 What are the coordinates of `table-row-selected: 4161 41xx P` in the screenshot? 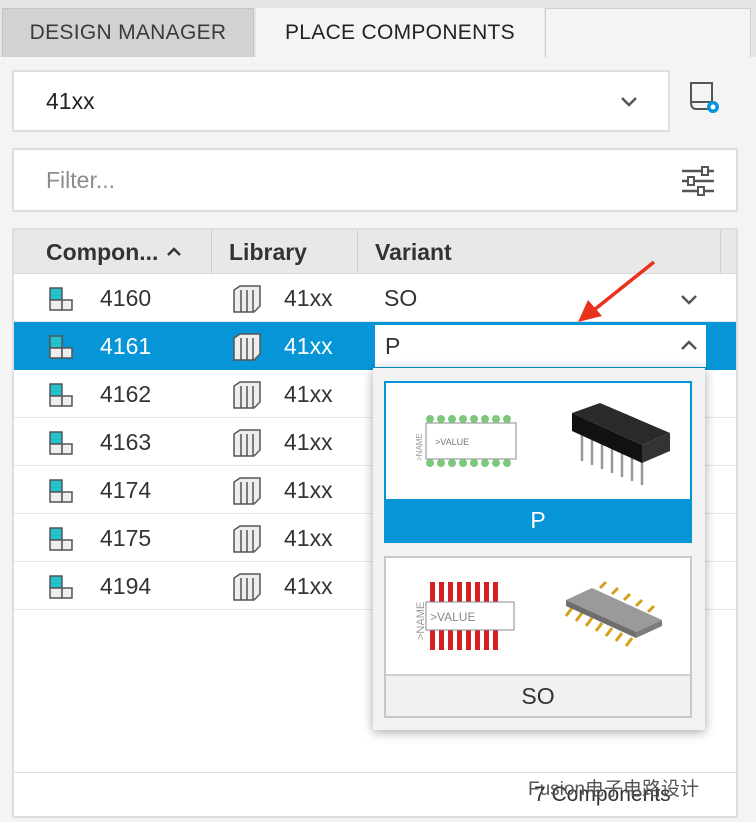 It's located at (375, 346).